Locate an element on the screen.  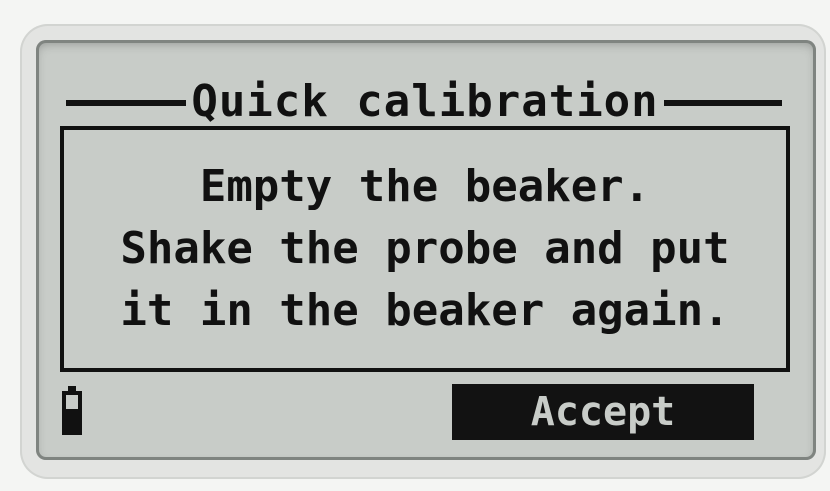
message-line: Shake the probe and put is located at coordinates (425, 248).